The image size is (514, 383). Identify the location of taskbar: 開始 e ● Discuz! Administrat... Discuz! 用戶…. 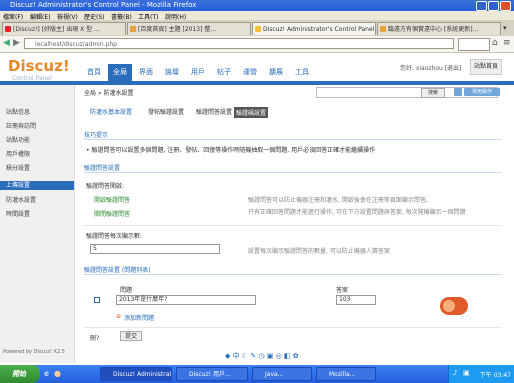
(257, 374).